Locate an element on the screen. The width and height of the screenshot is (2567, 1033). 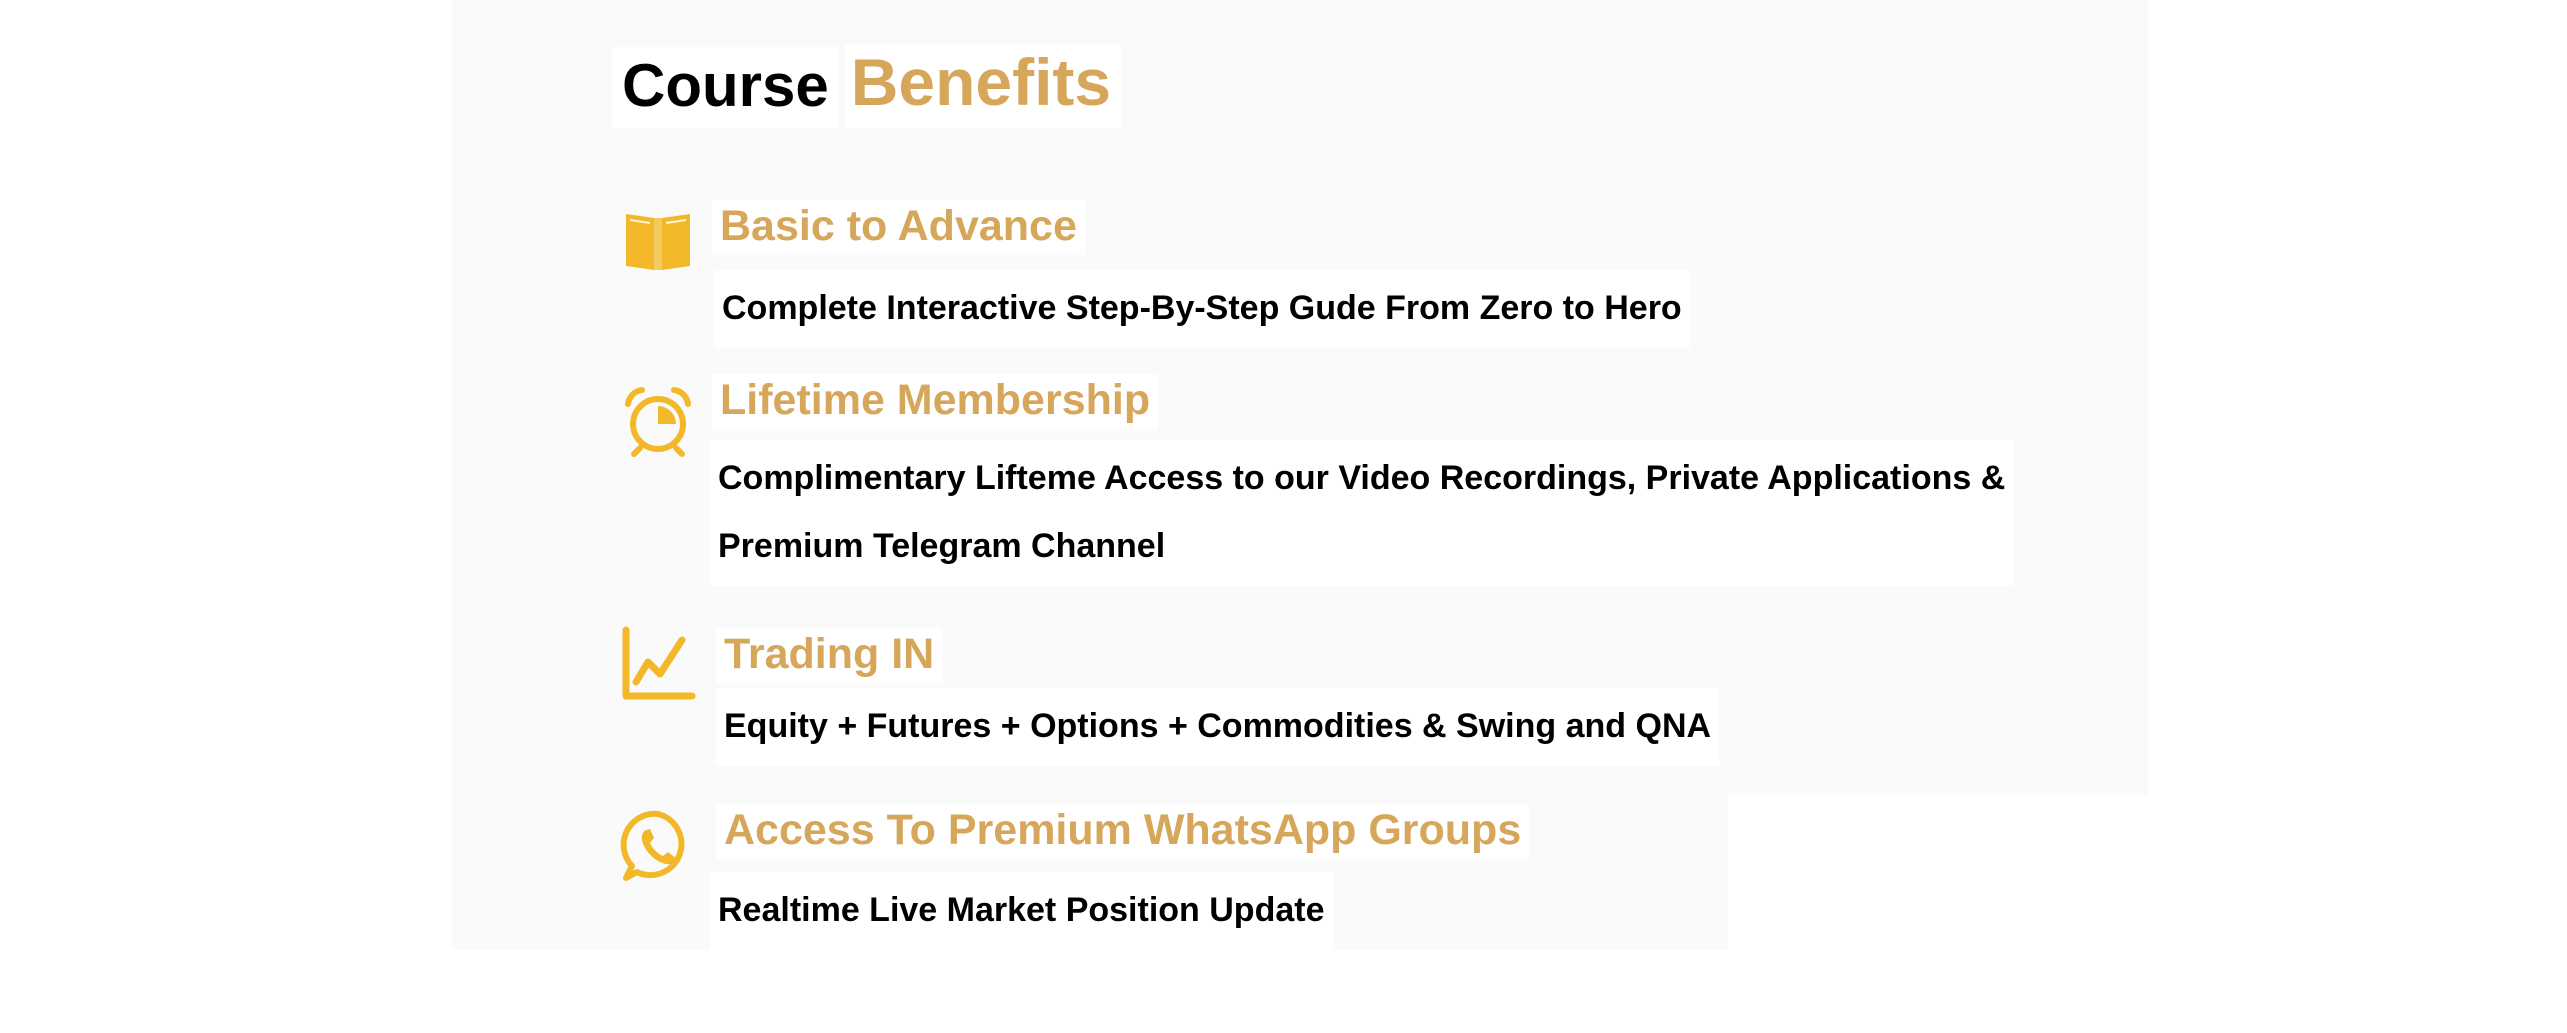
benefit-heading: Trading IN is located at coordinates (829, 655).